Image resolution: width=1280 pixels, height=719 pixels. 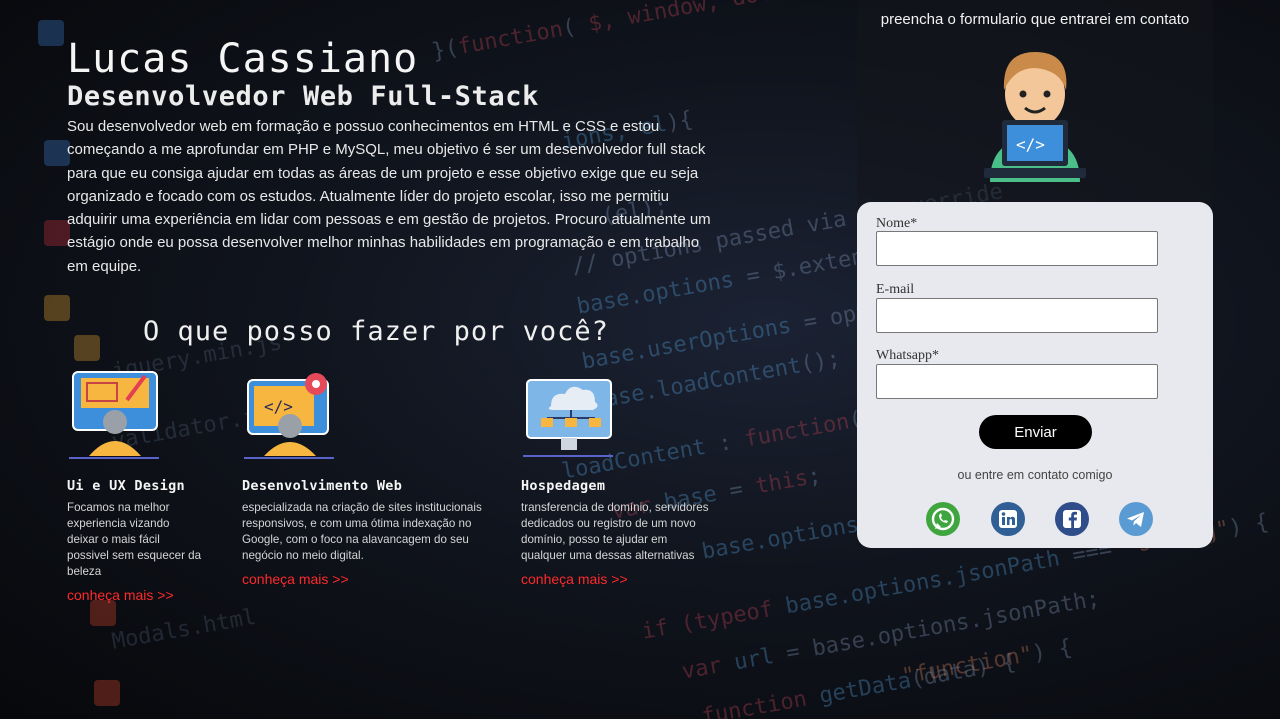 What do you see at coordinates (1035, 475) in the screenshot?
I see `alt-contact-text: ou entre em contato comigo` at bounding box center [1035, 475].